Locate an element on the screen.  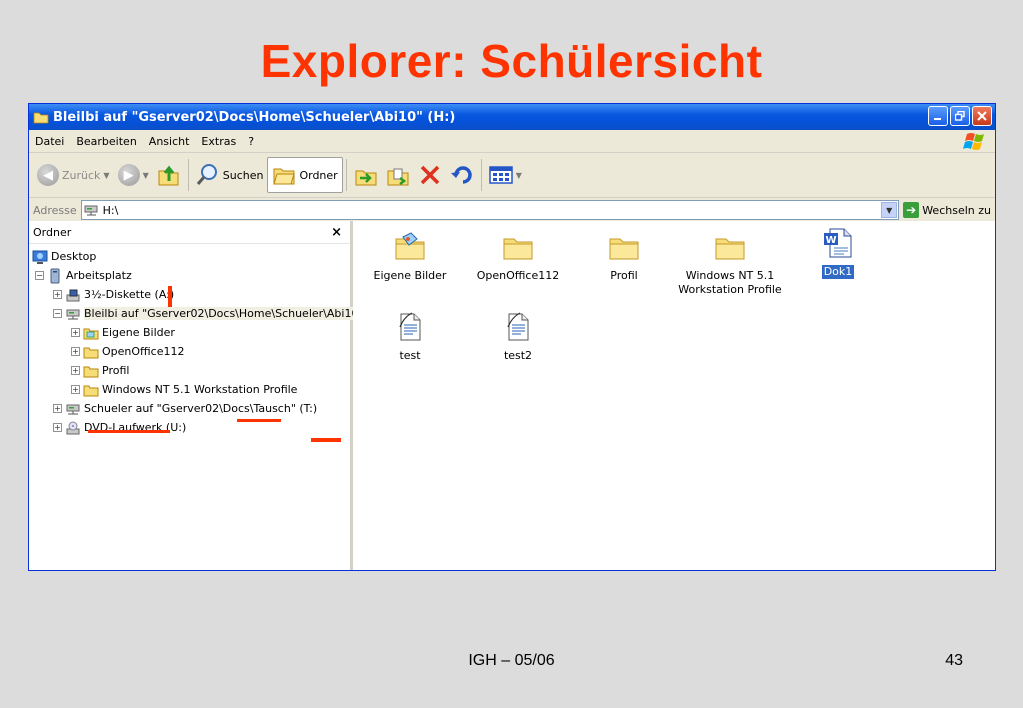
address-bar: Adresse H:\ ▼ ➔ Wechseln zu is located at coordinates (512, 210).